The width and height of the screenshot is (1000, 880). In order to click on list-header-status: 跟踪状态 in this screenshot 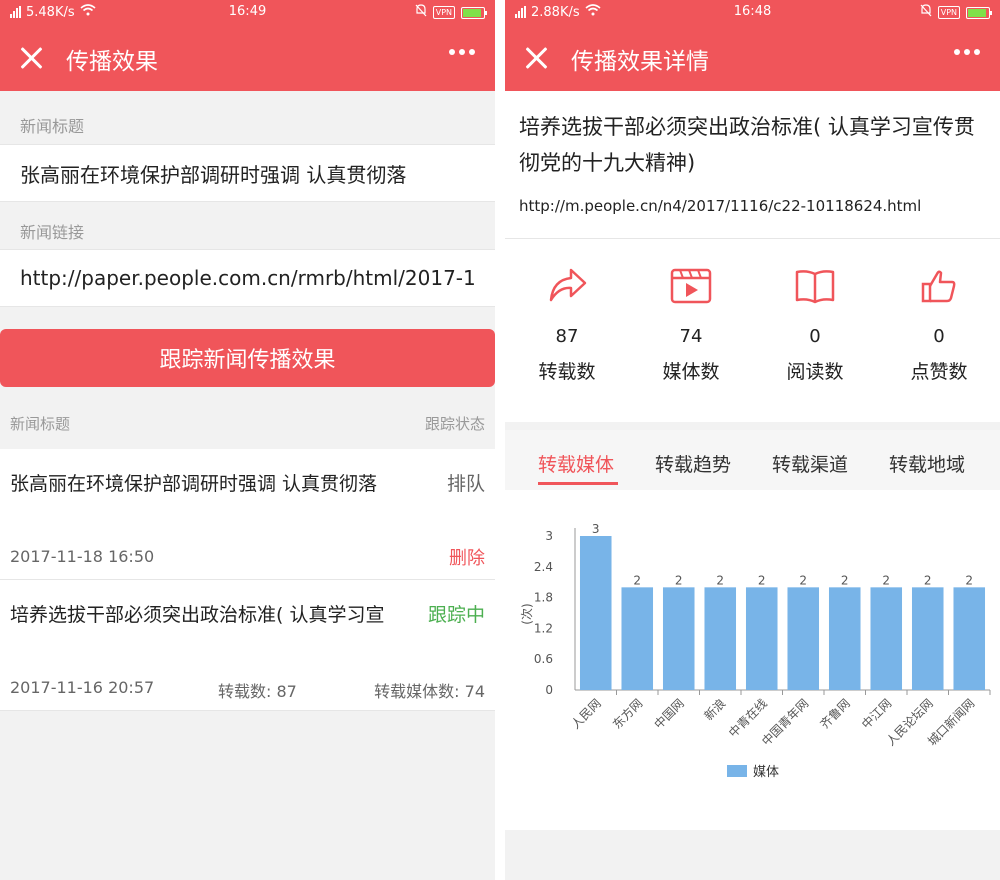, I will do `click(454, 424)`.